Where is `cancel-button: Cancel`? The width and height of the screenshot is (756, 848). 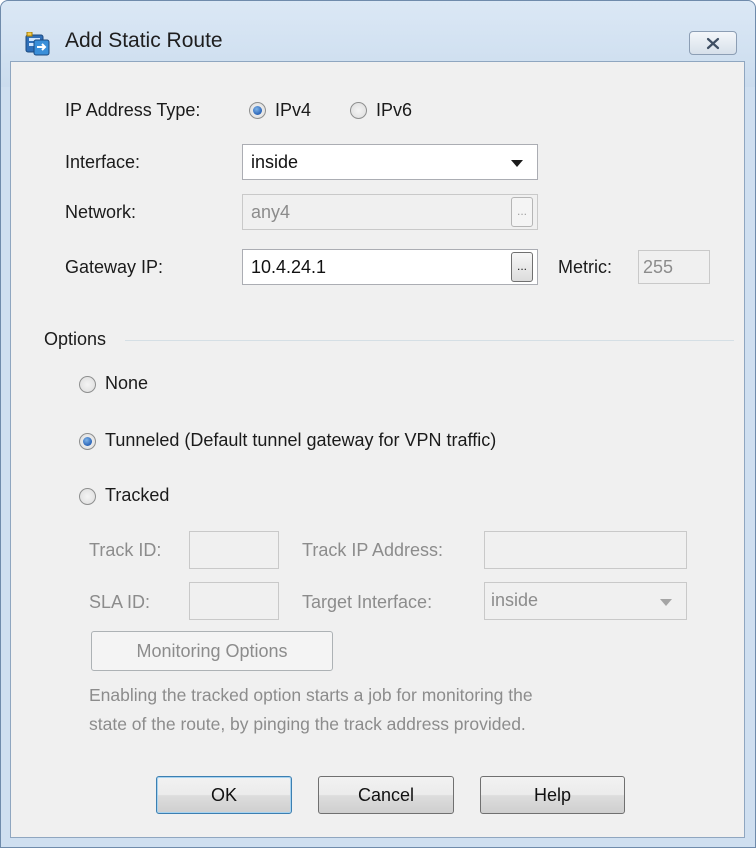 cancel-button: Cancel is located at coordinates (386, 795).